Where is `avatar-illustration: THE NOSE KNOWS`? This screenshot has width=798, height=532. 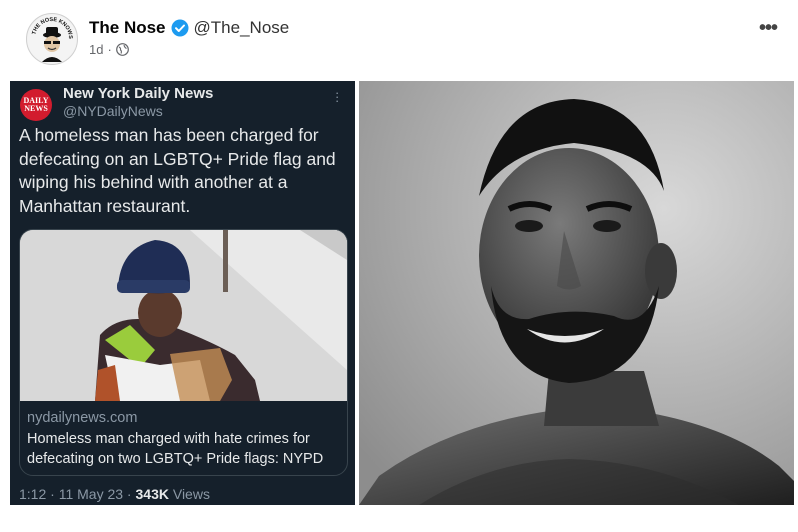 avatar-illustration: THE NOSE KNOWS is located at coordinates (52, 39).